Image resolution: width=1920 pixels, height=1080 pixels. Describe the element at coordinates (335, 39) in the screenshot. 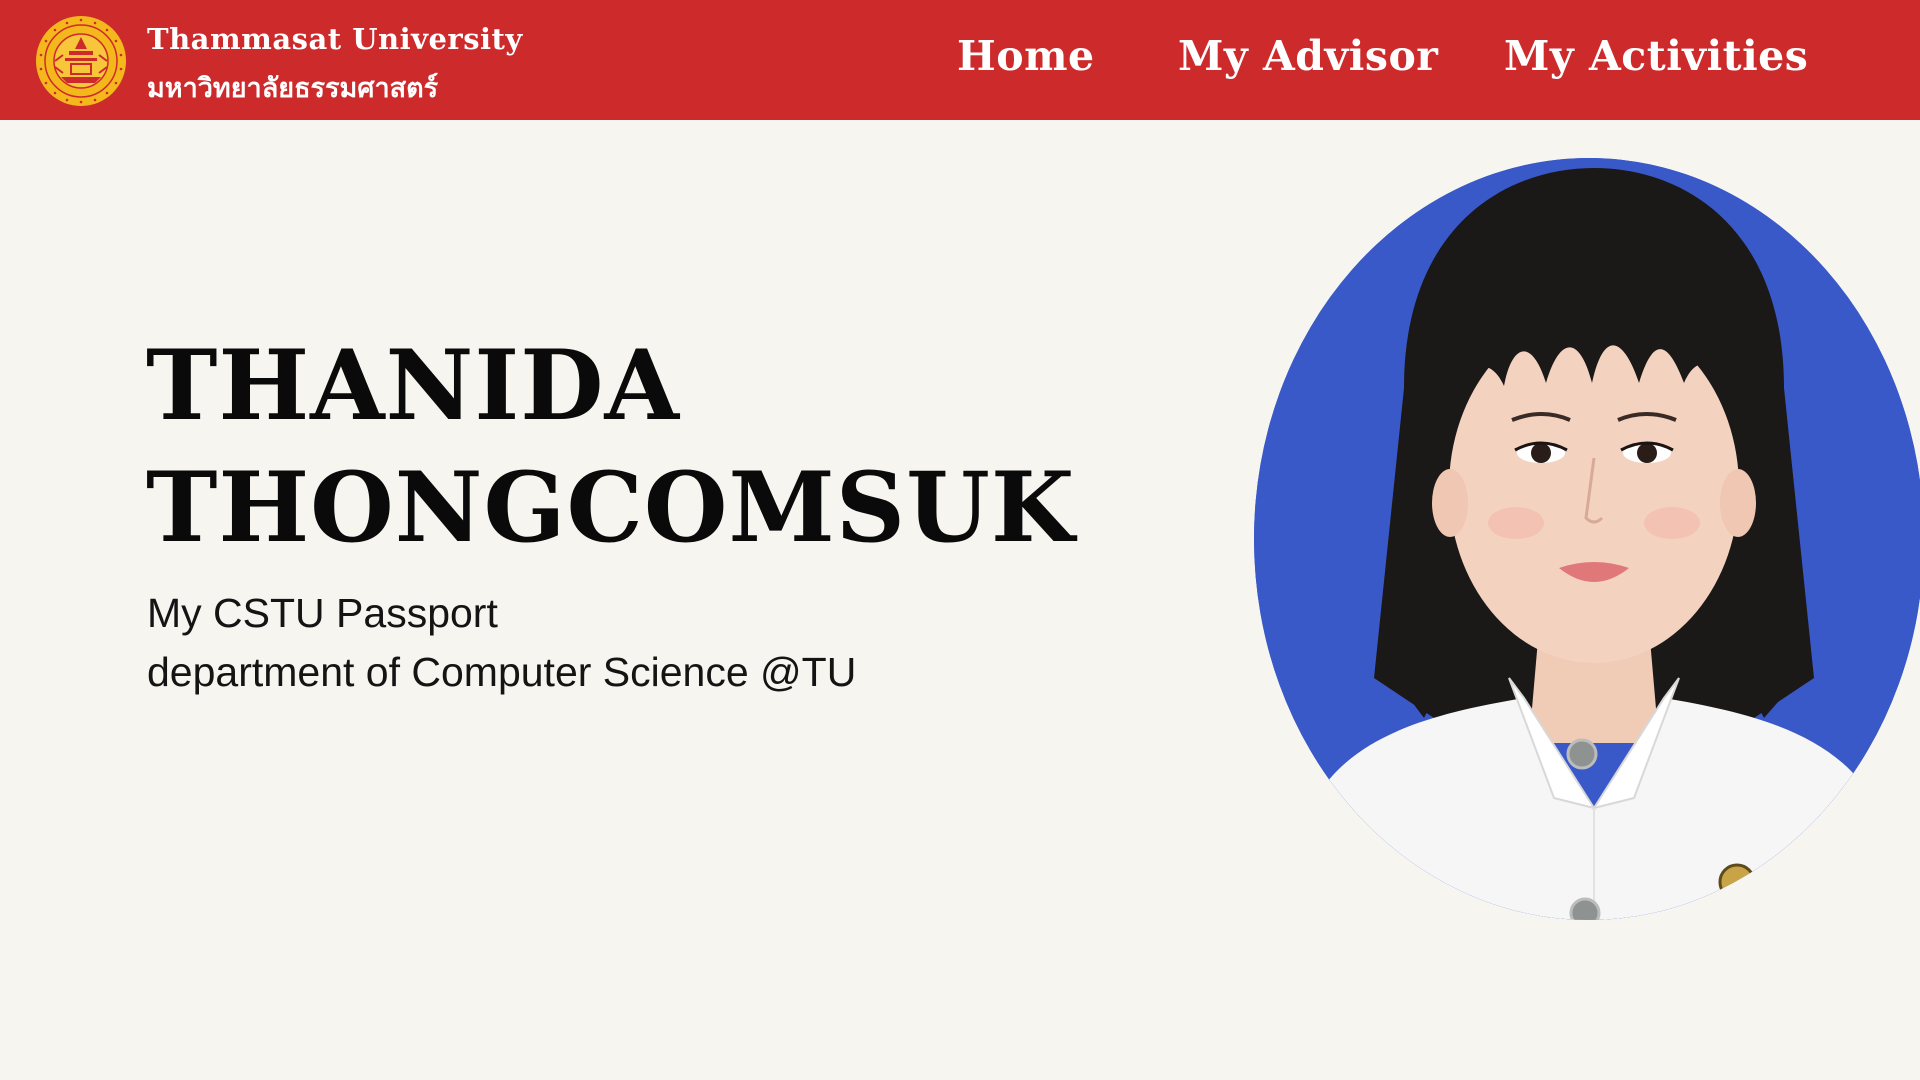

I see `brand-name-english: Thammasat University` at that location.